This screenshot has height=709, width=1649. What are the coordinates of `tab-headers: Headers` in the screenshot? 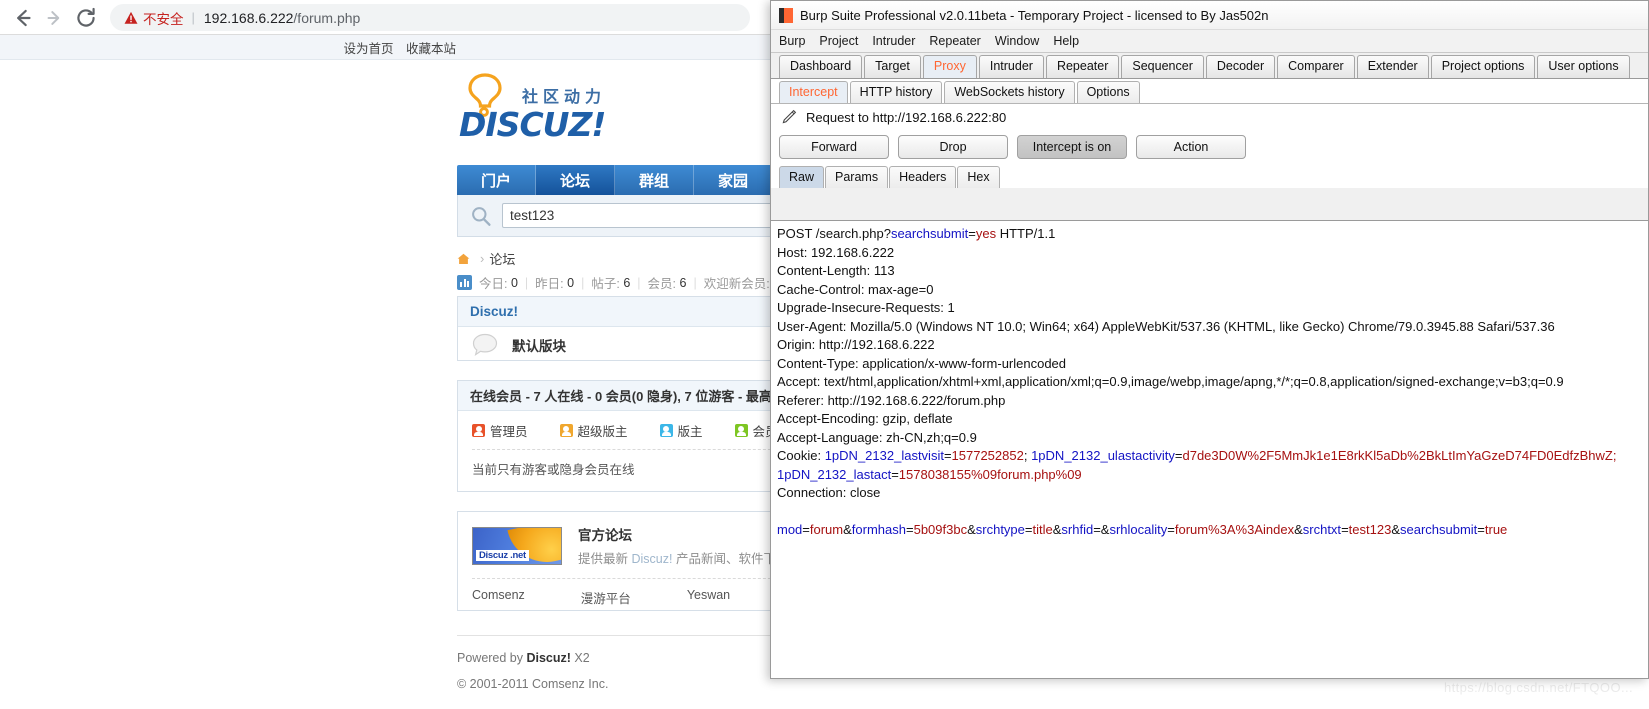 It's located at (923, 177).